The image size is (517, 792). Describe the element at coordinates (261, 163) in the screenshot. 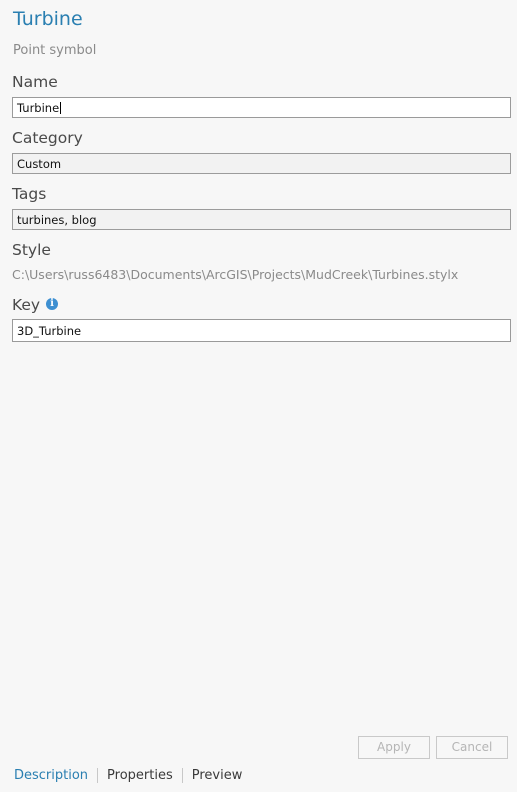

I see `category-field: Custom` at that location.